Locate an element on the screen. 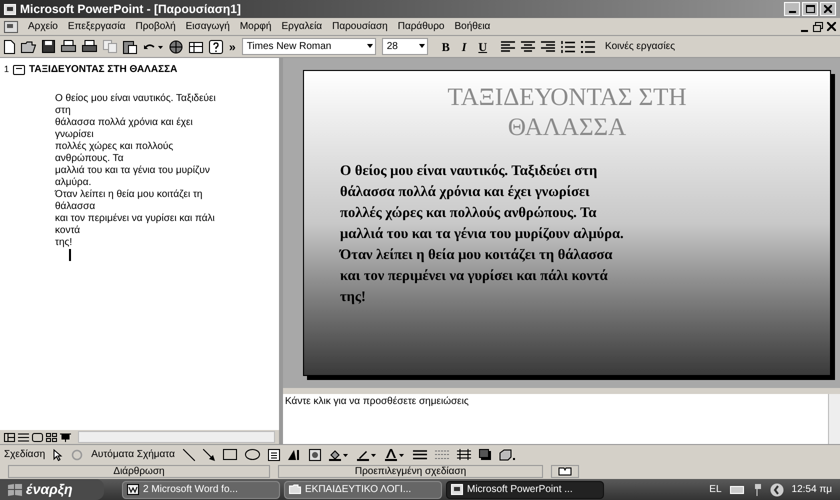 The width and height of the screenshot is (840, 500). menu-item: Μορφή is located at coordinates (256, 26).